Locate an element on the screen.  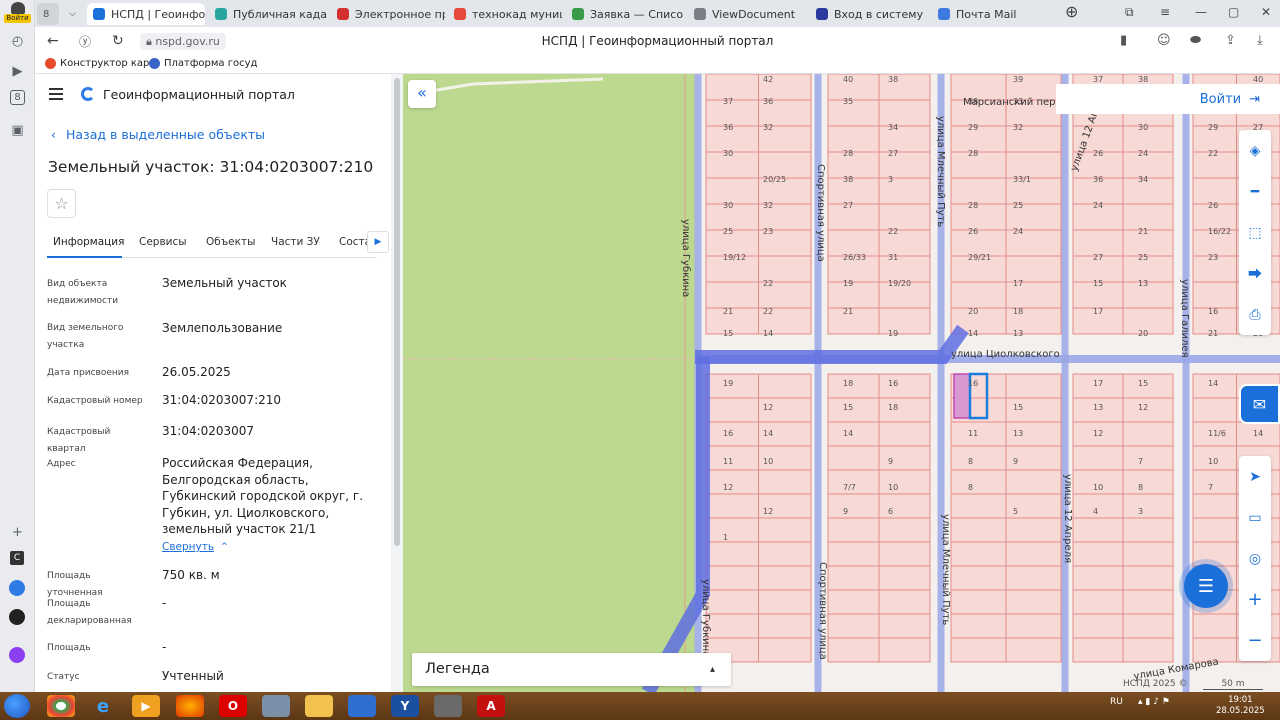
browser-tab: Публичная кадастр is located at coordinates (268, 14).